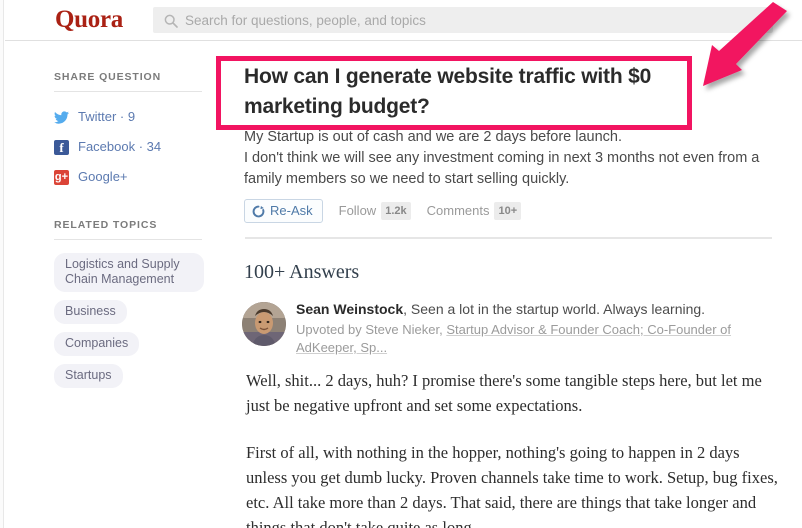  I want to click on share-link-label: Twitter · 9, so click(106, 117).